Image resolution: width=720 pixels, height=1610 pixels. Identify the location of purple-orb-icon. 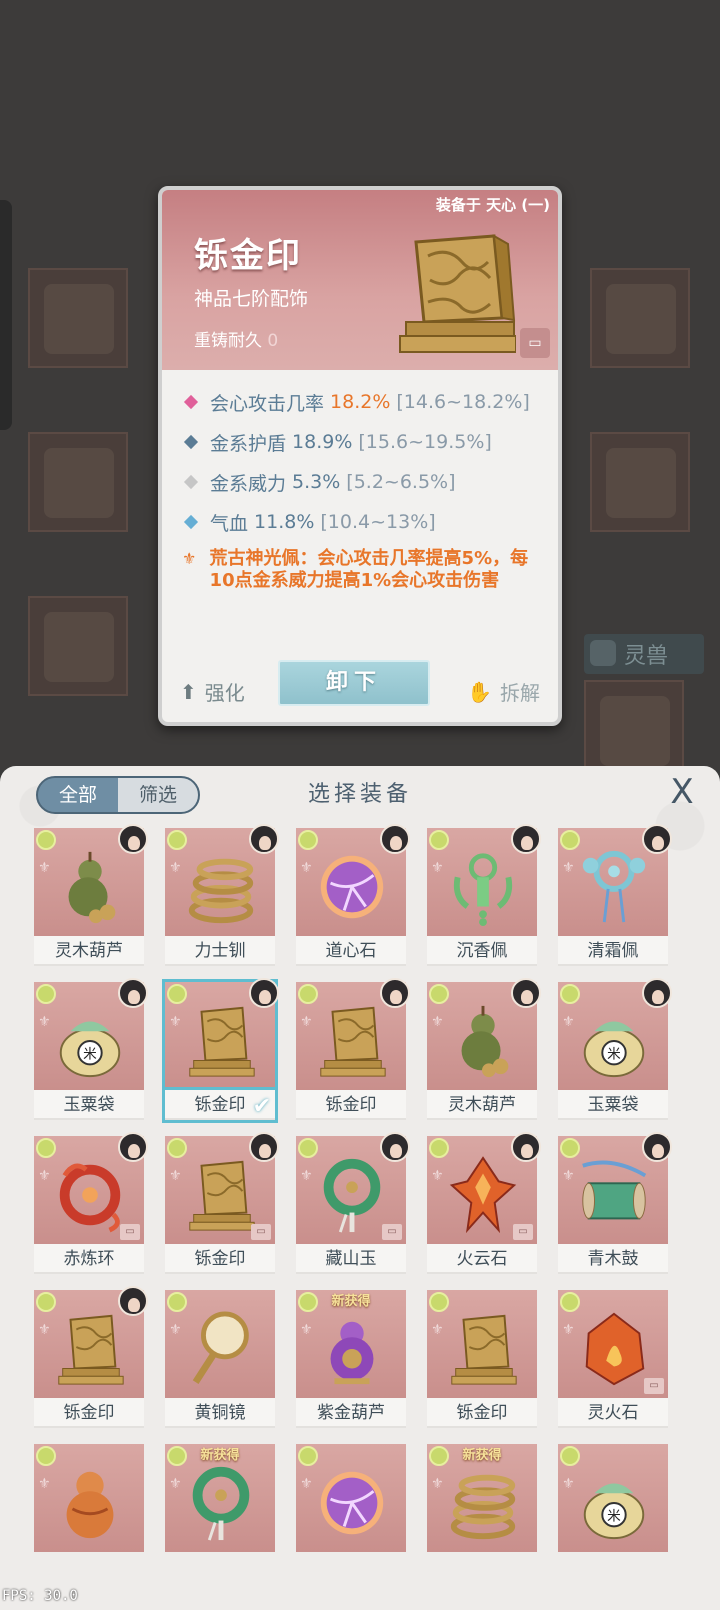
(352, 887).